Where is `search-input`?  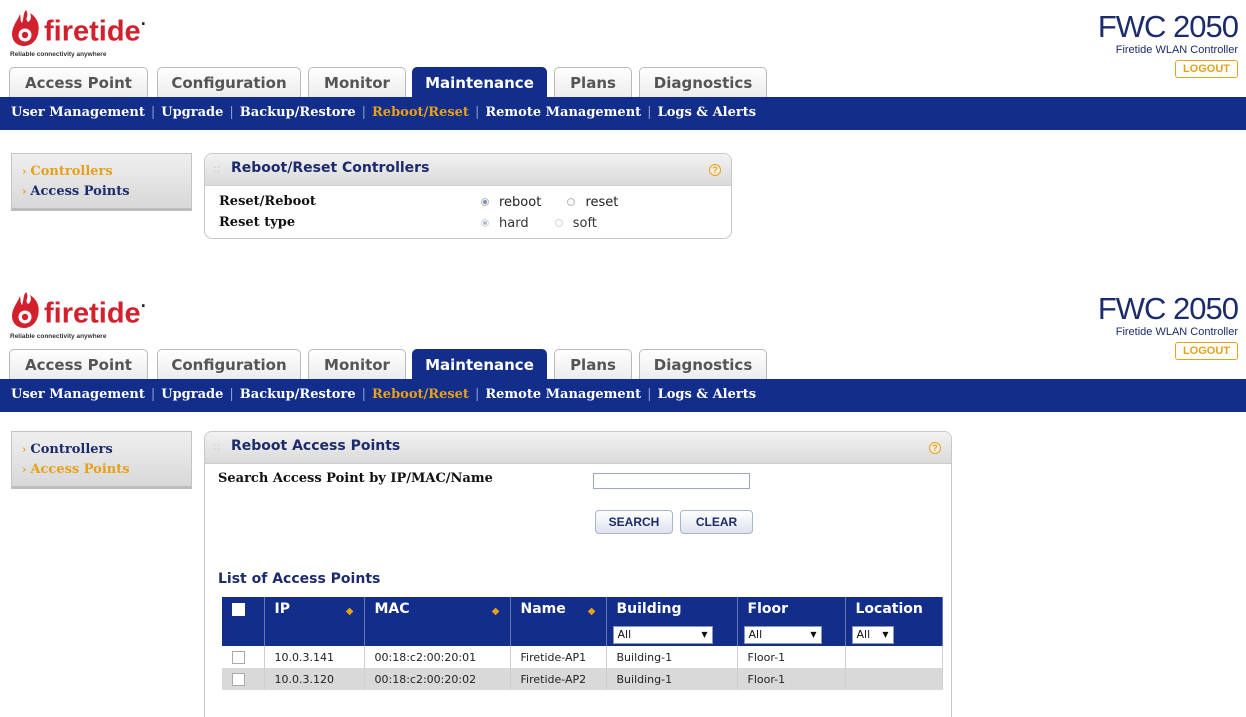 search-input is located at coordinates (671, 481).